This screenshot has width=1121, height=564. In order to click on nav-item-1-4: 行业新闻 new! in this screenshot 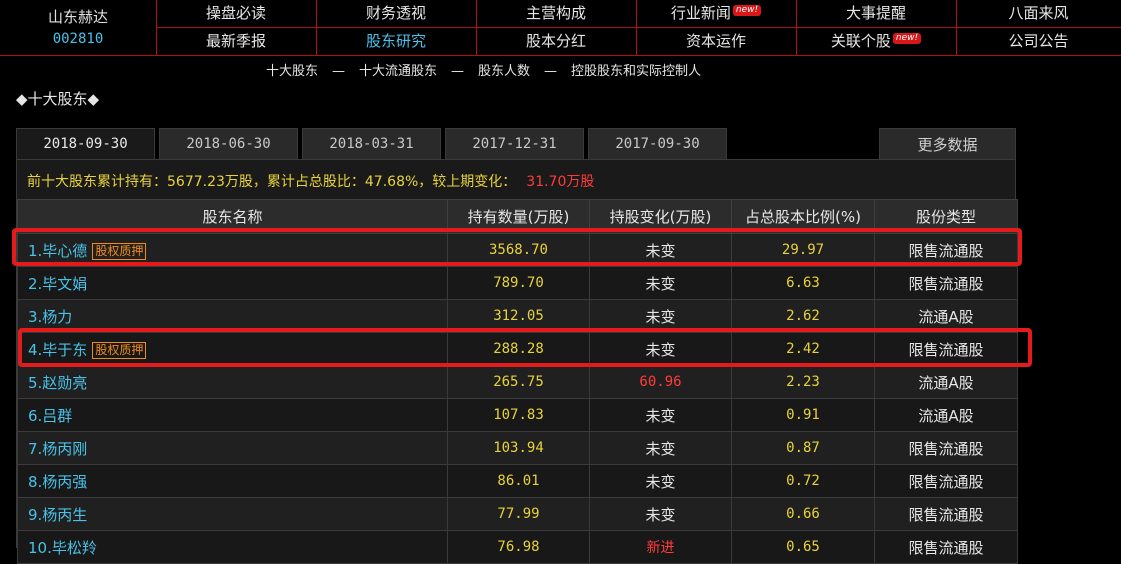, I will do `click(716, 14)`.